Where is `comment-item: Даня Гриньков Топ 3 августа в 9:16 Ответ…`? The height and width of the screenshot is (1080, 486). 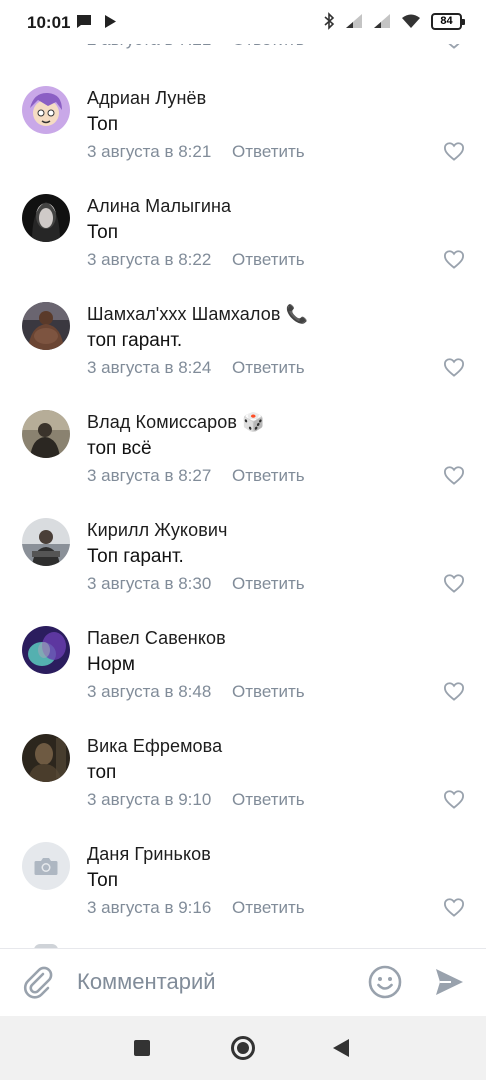 comment-item: Даня Гриньков Топ 3 августа в 9:16 Ответ… is located at coordinates (243, 895).